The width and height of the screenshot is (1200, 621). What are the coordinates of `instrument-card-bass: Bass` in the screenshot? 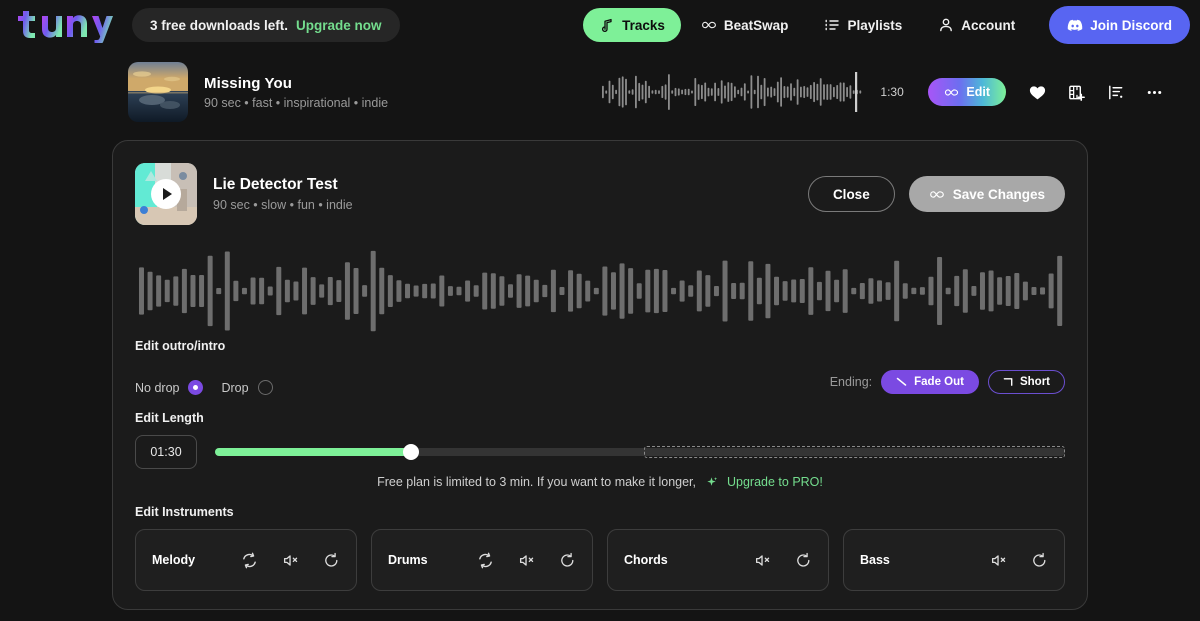 It's located at (954, 560).